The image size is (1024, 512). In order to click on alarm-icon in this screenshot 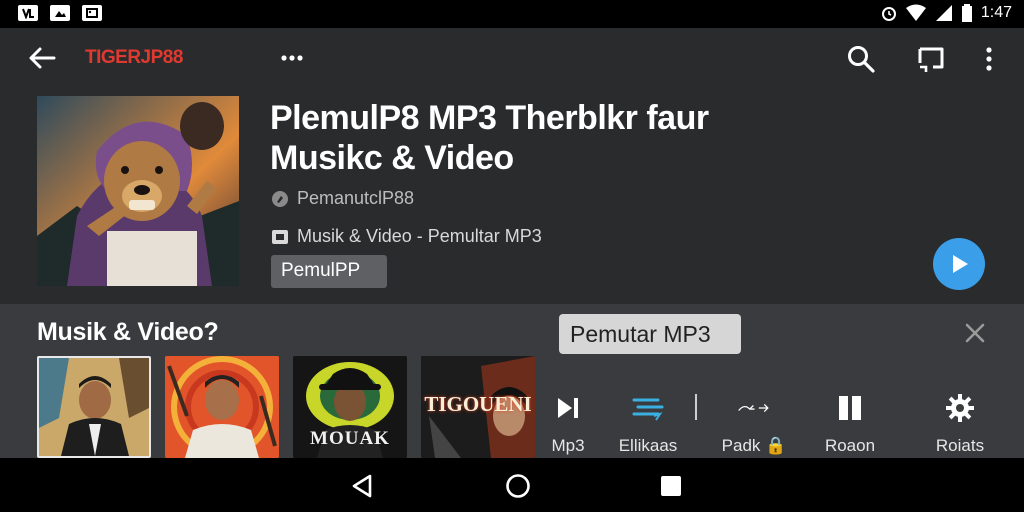, I will do `click(888, 14)`.